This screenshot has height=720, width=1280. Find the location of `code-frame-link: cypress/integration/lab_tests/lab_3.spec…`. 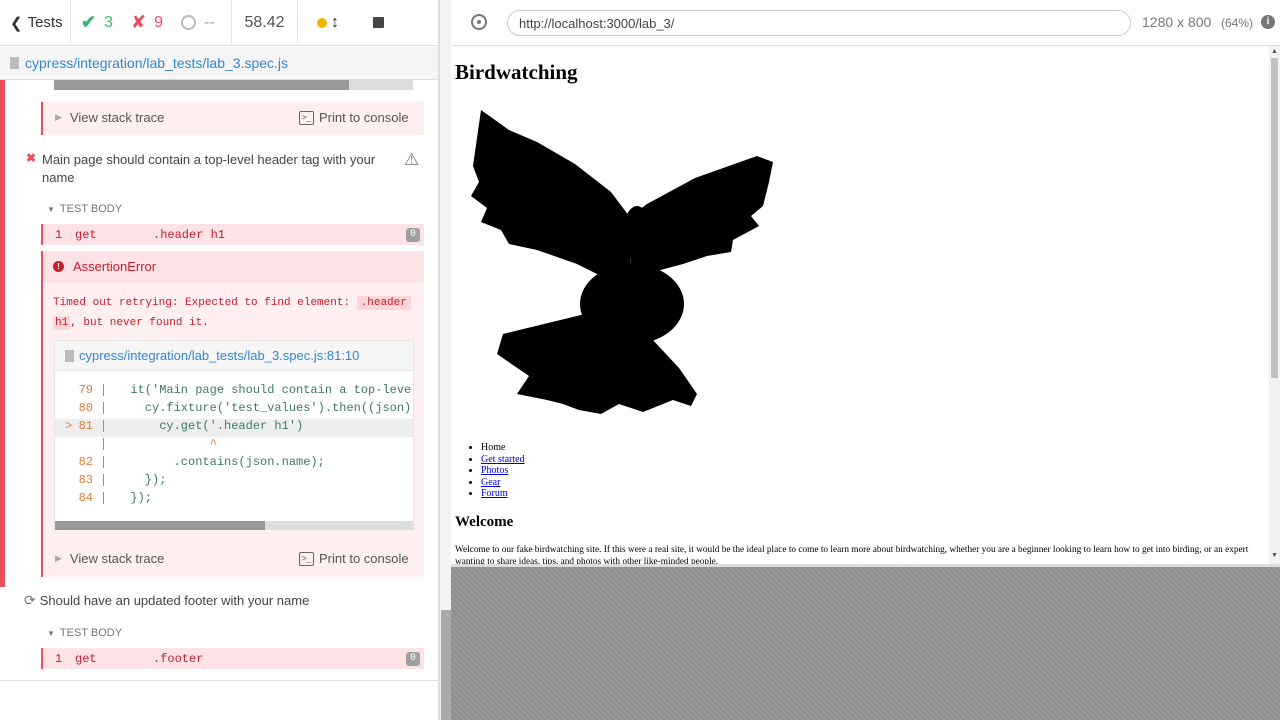

code-frame-link: cypress/integration/lab_tests/lab_3.spec… is located at coordinates (219, 355).